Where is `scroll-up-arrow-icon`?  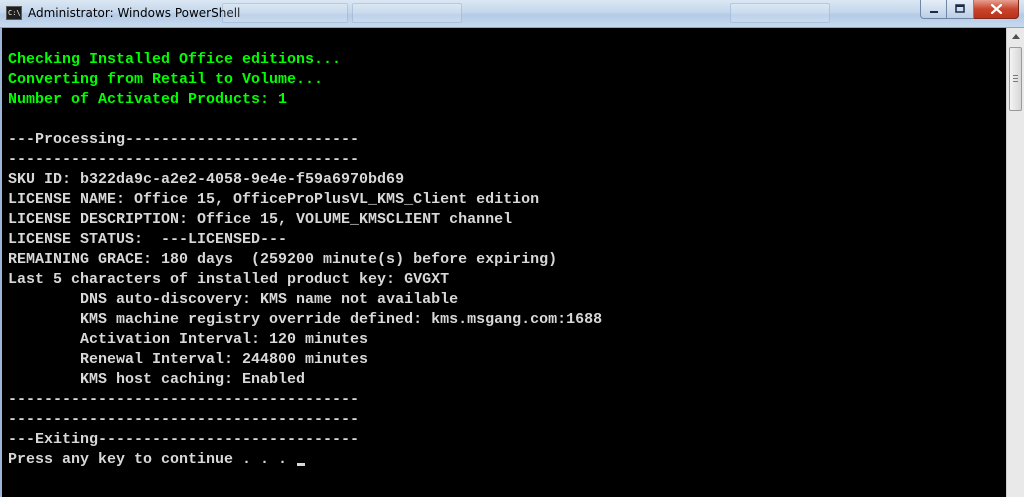
scroll-up-arrow-icon is located at coordinates (1015, 36).